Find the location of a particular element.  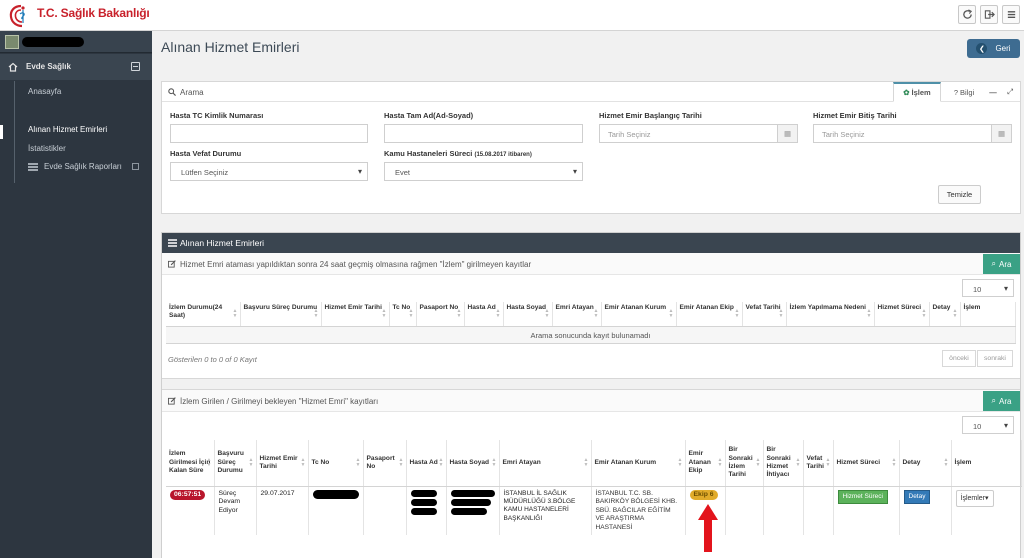

sign-out-button is located at coordinates (989, 14).